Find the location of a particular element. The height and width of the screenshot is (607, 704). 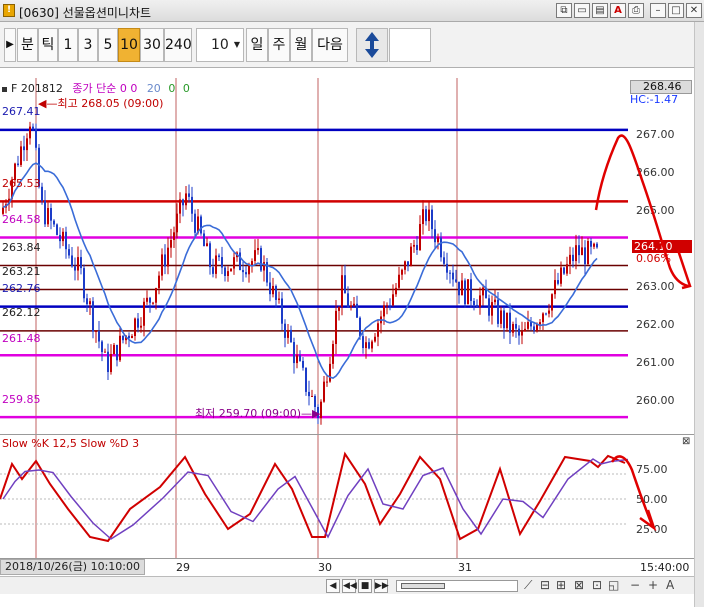

scroll-thumb is located at coordinates (423, 586).